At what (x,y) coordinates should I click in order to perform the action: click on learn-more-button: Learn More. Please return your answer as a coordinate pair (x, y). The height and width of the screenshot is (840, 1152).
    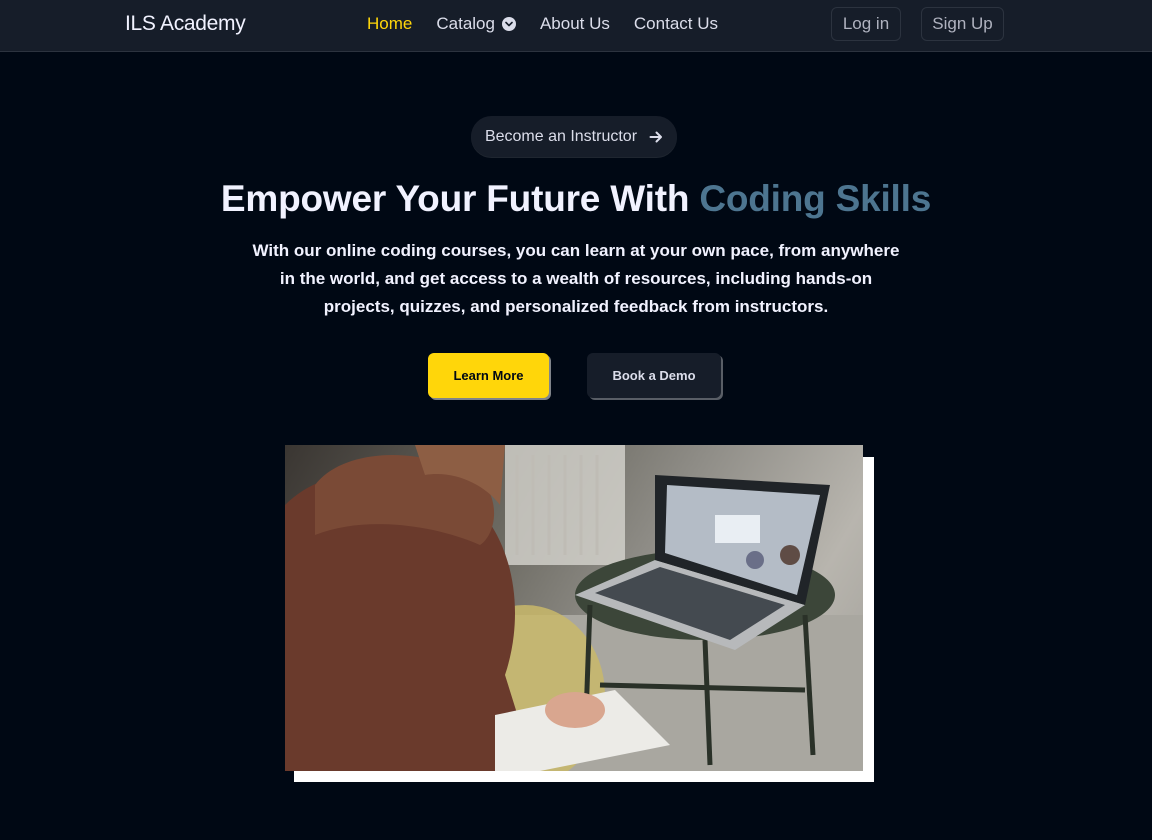
    Looking at the image, I should click on (488, 375).